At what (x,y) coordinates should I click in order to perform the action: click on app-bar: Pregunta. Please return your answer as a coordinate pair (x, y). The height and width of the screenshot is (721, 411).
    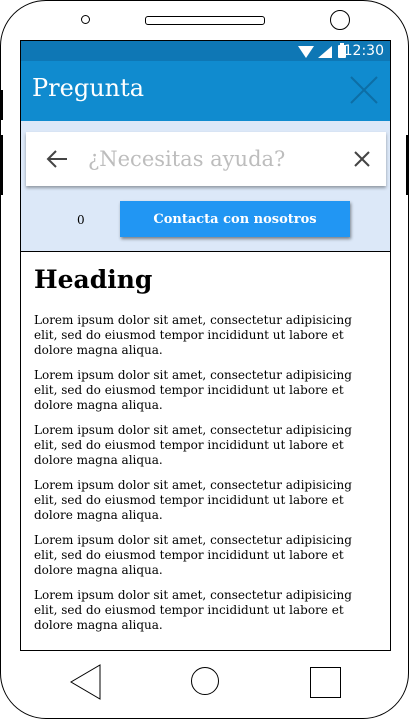
    Looking at the image, I should click on (205, 91).